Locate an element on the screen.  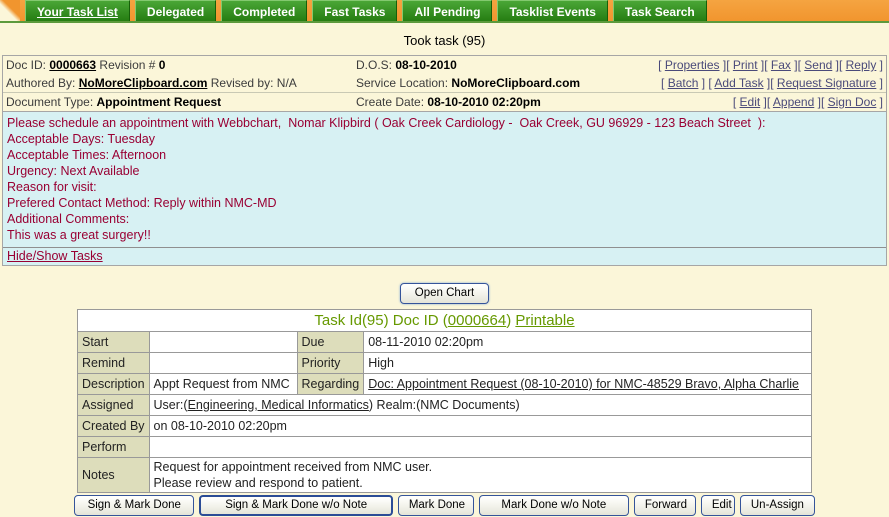
doc-actions-row-2: Batch Add Task Request Signature is located at coordinates (759, 83).